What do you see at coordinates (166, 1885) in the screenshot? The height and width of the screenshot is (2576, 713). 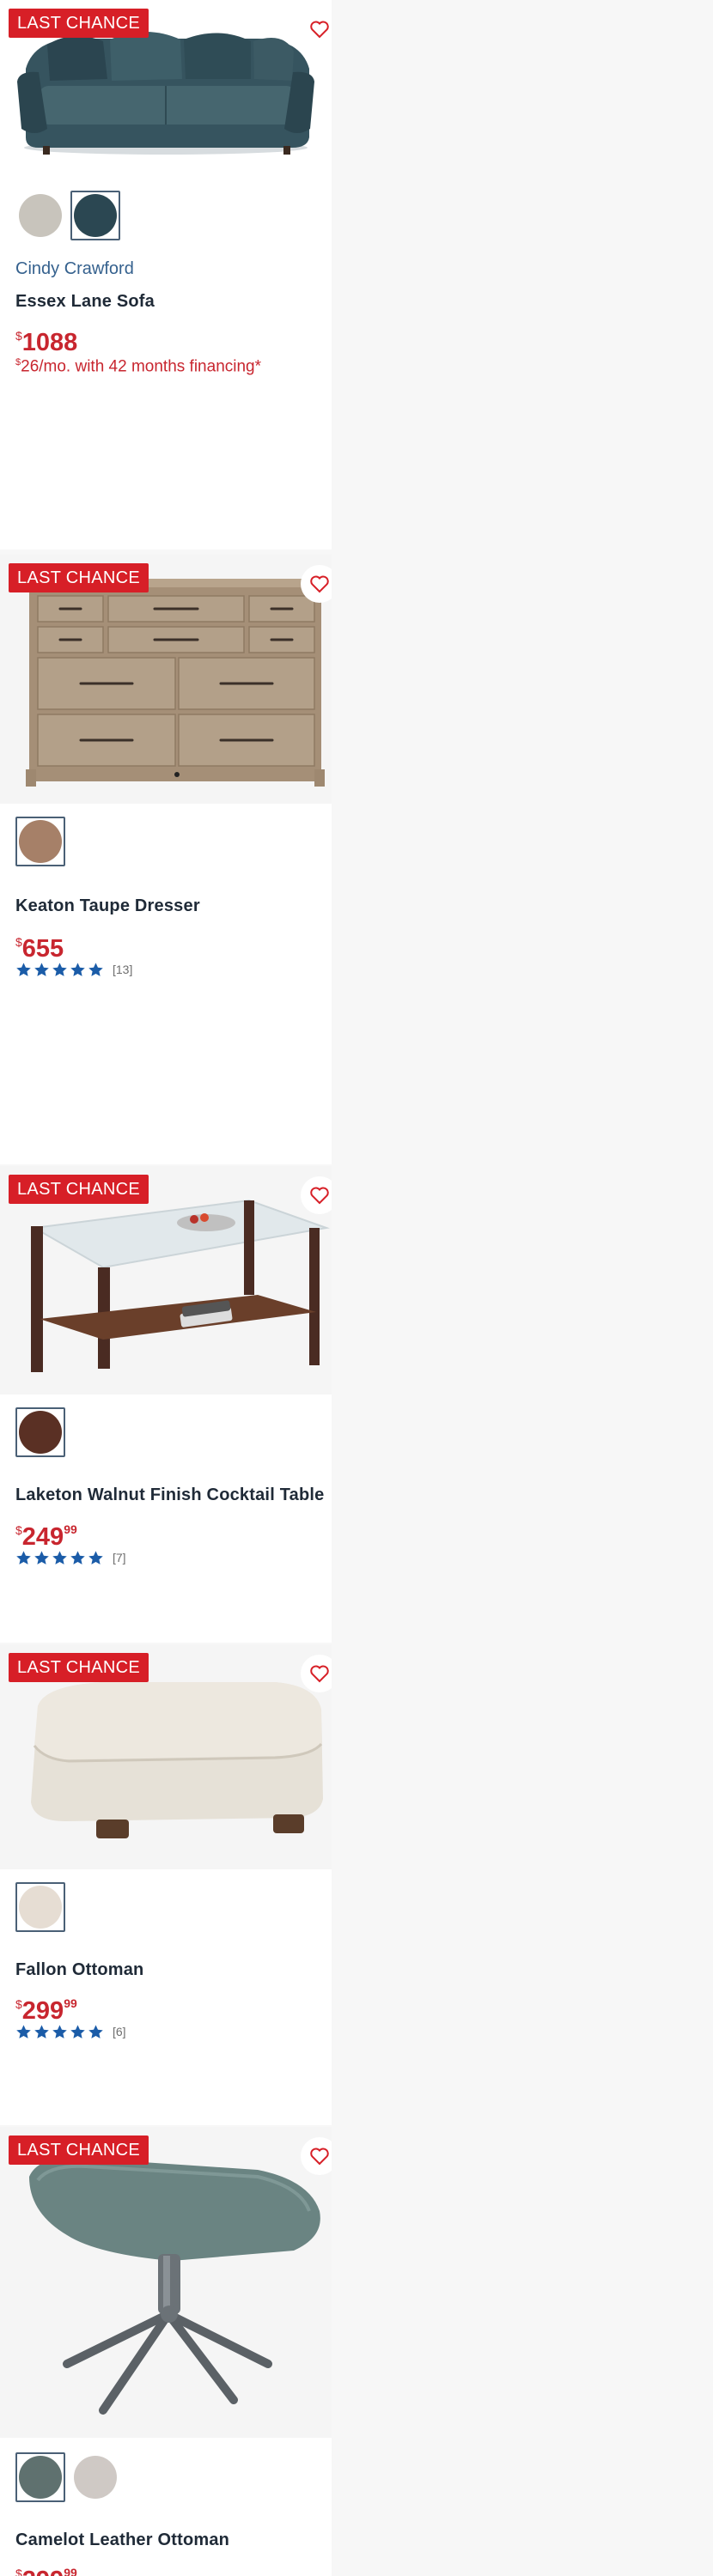 I see `product-card-fallon-ottoman: LAST CHANCE Fallon Ottoman $29999 [6]` at bounding box center [166, 1885].